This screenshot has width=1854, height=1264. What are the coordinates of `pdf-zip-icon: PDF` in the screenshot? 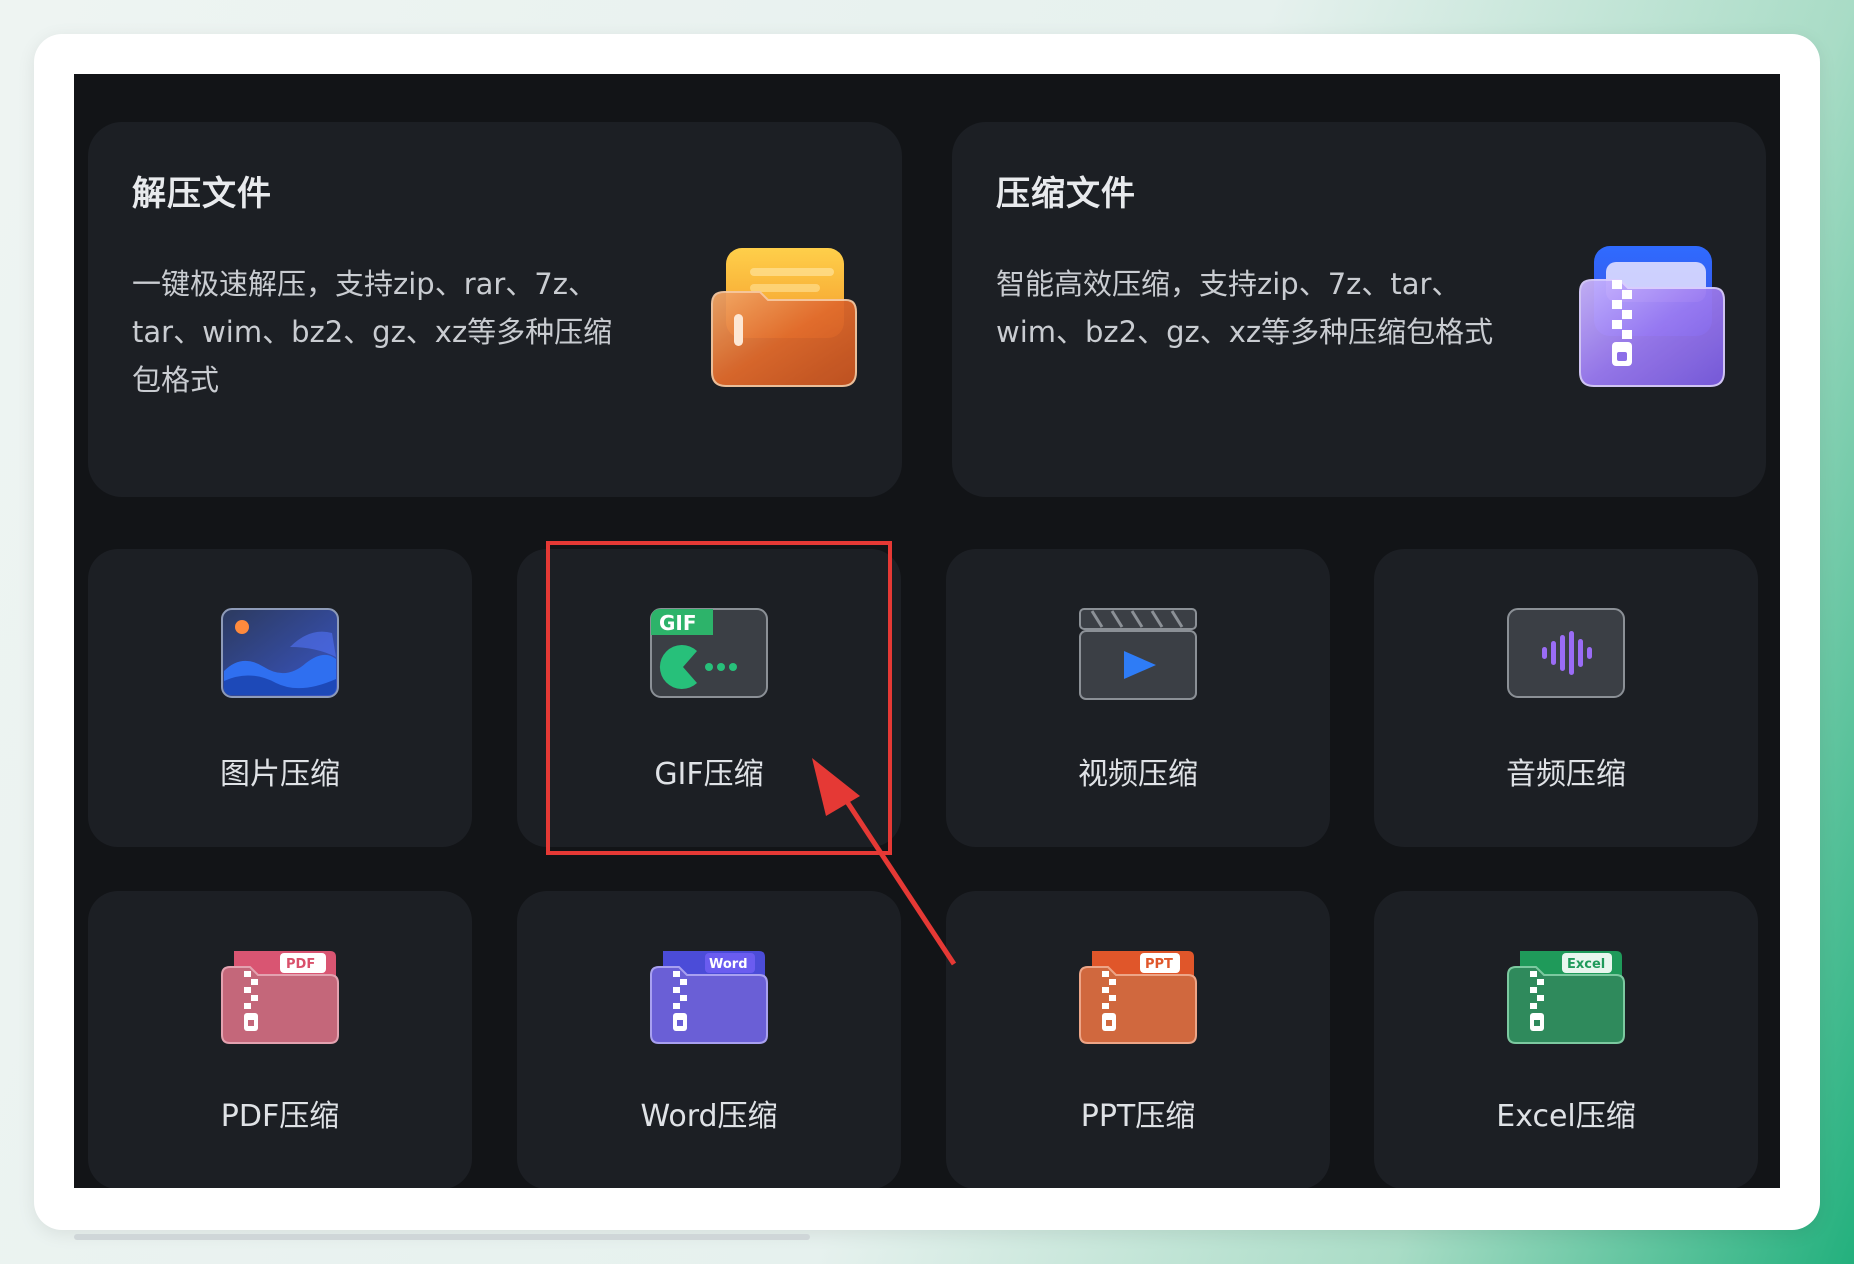 It's located at (280, 997).